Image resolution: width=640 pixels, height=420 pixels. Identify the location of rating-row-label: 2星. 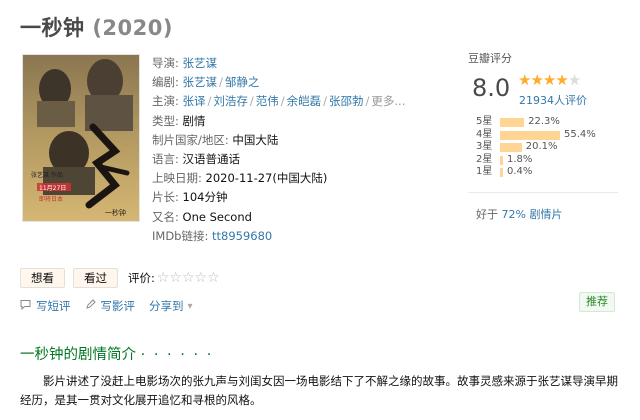
(484, 159).